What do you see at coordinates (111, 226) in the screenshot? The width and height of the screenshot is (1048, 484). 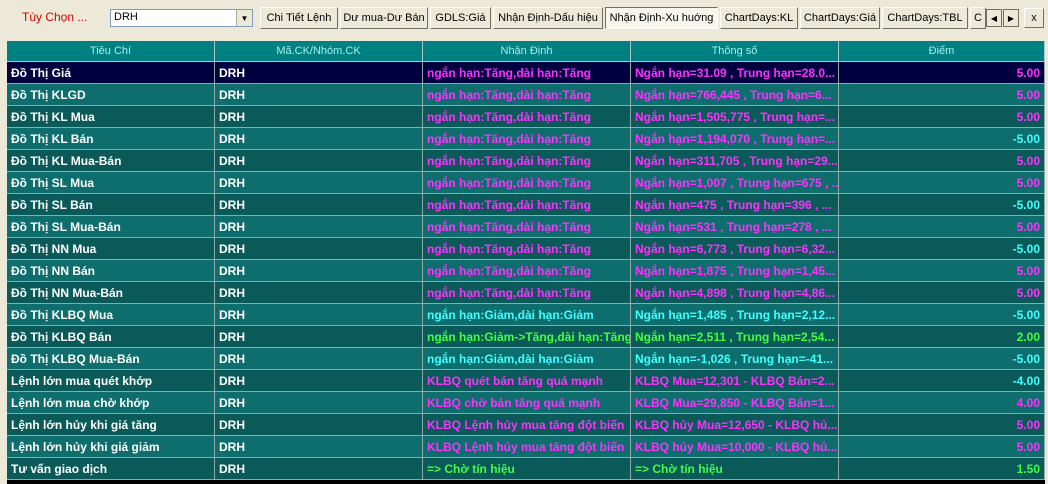 I see `cell-criteria: Đồ Thị SL Mua-Bán` at bounding box center [111, 226].